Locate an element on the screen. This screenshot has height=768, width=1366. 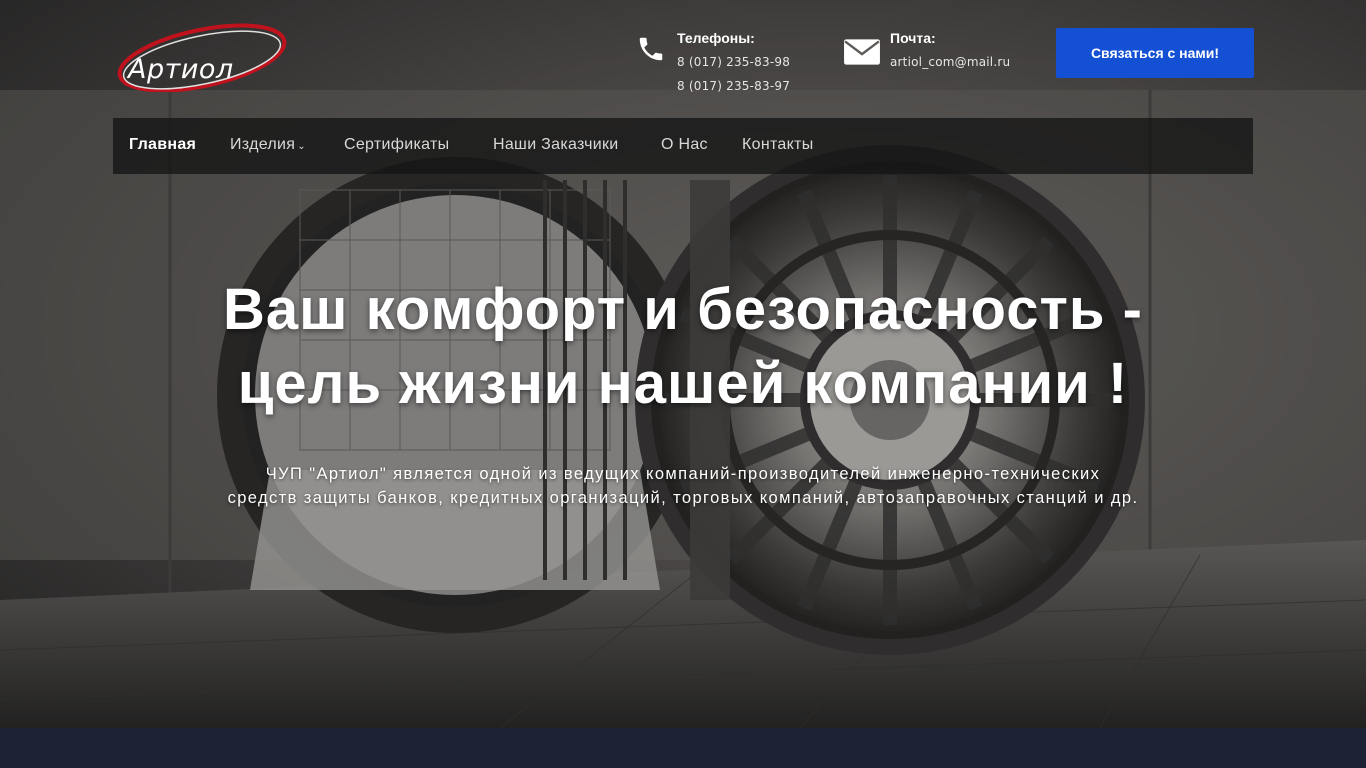
mail-icon is located at coordinates (862, 52).